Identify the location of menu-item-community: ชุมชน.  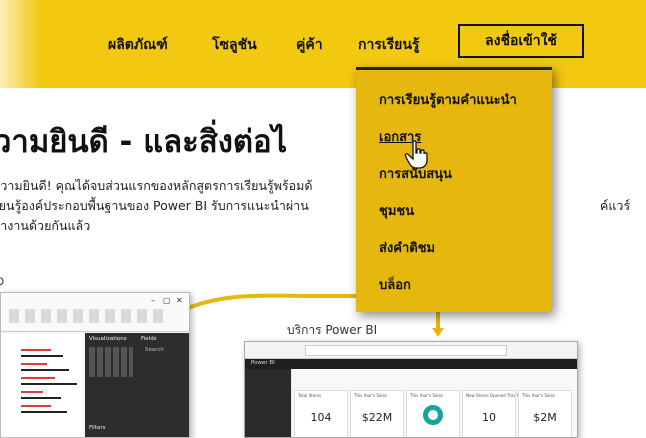
(396, 210).